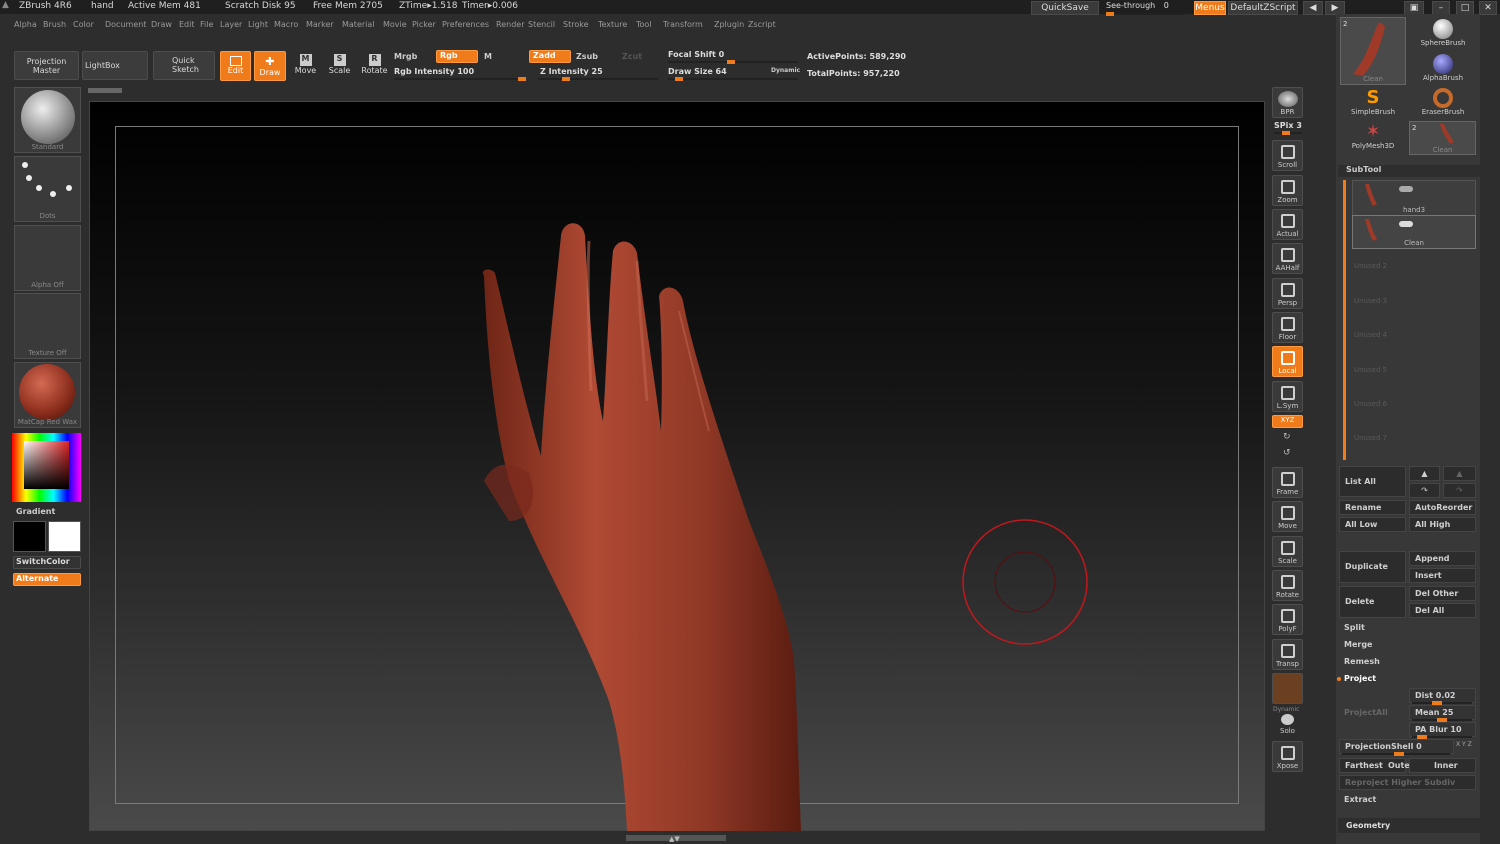 This screenshot has width=1500, height=844. Describe the element at coordinates (1372, 602) in the screenshot. I see `delete-button: Delete` at that location.